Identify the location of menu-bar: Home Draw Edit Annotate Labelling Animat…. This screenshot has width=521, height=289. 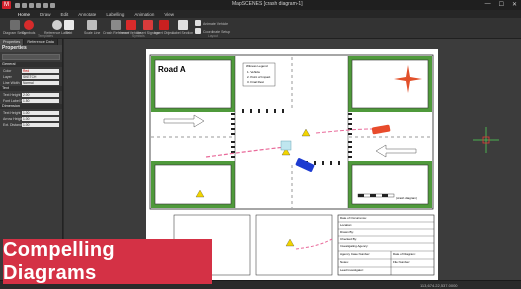
(260, 14).